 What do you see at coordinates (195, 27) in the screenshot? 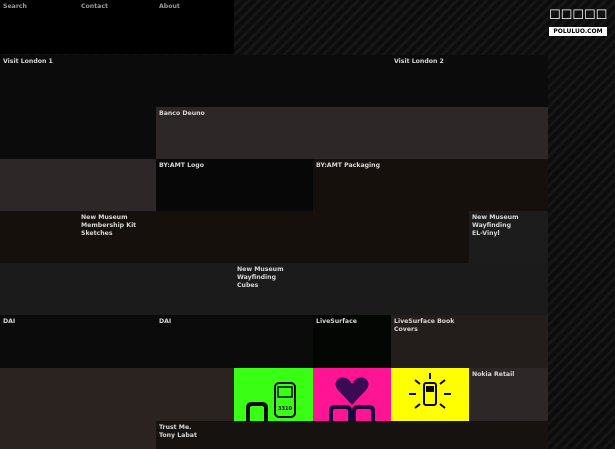
I see `nav-about-link: About` at bounding box center [195, 27].